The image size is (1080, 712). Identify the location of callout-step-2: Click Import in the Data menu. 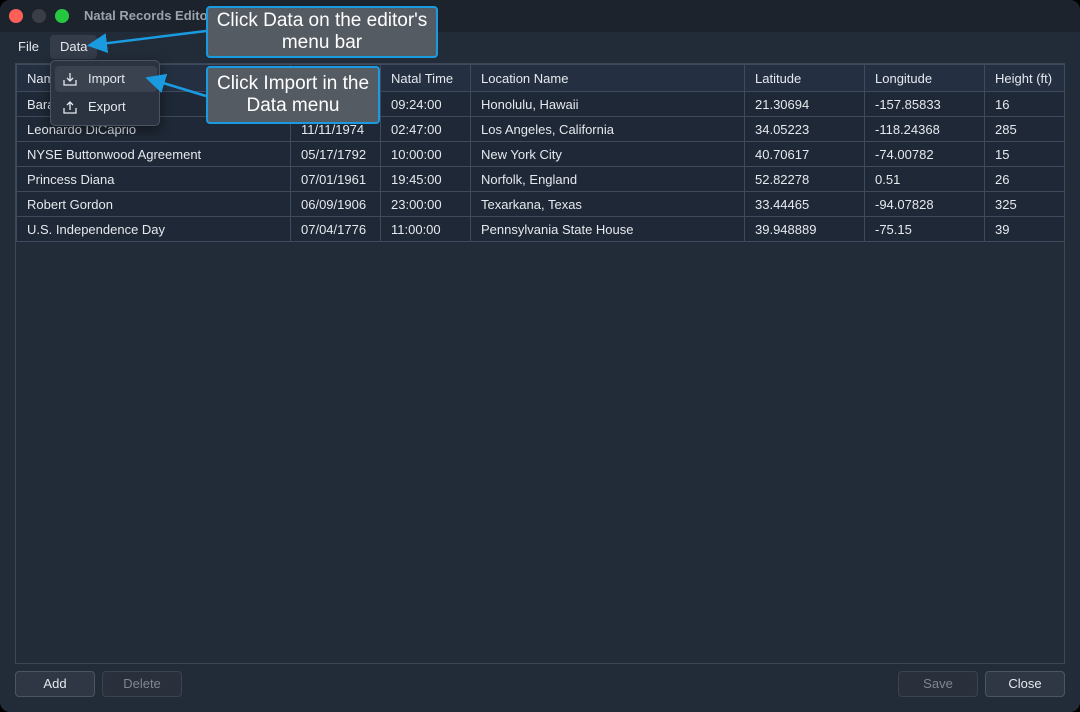
(293, 95).